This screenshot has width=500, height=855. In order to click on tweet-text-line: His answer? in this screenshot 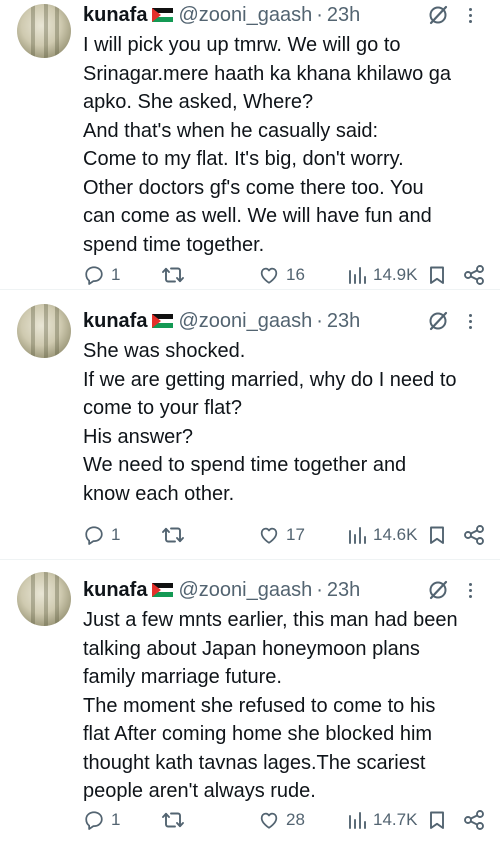, I will do `click(138, 436)`.